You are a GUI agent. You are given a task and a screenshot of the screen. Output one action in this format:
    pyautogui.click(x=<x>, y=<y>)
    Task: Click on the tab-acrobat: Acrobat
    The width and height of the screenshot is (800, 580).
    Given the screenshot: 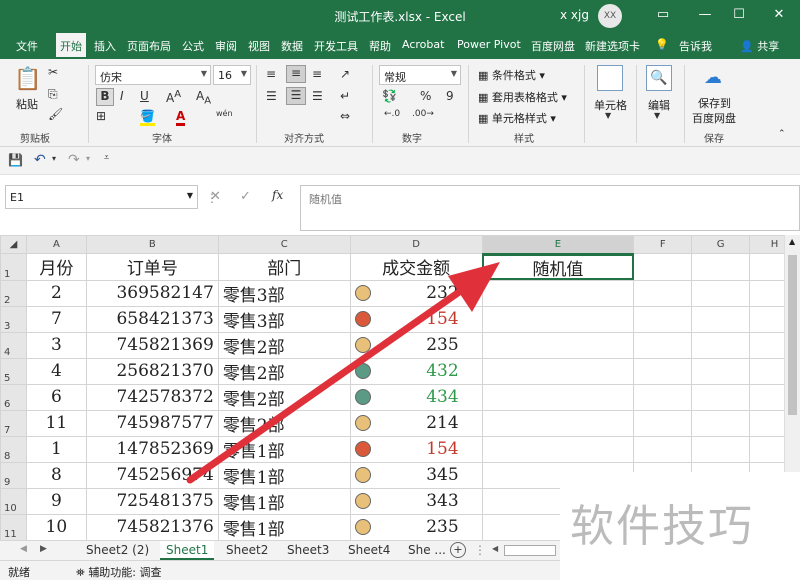 What is the action you would take?
    pyautogui.click(x=423, y=44)
    